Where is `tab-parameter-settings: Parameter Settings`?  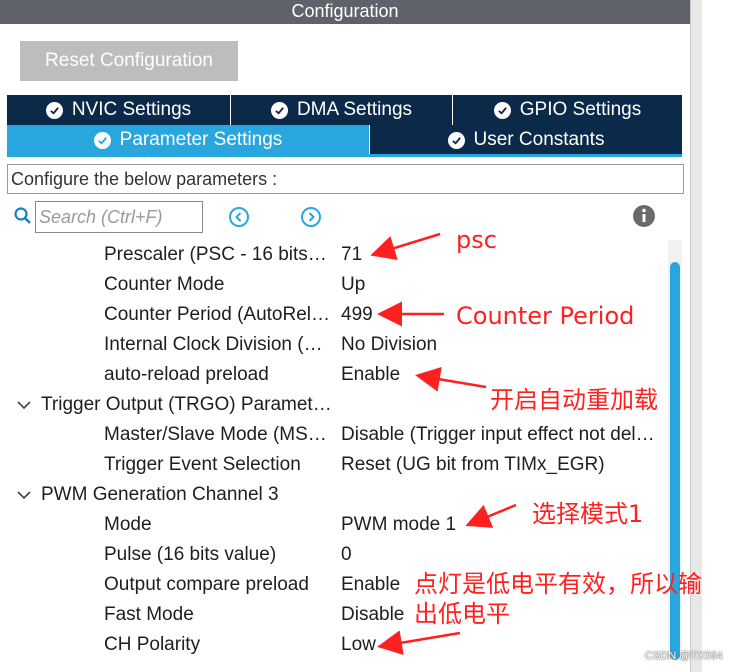 tab-parameter-settings: Parameter Settings is located at coordinates (188, 140).